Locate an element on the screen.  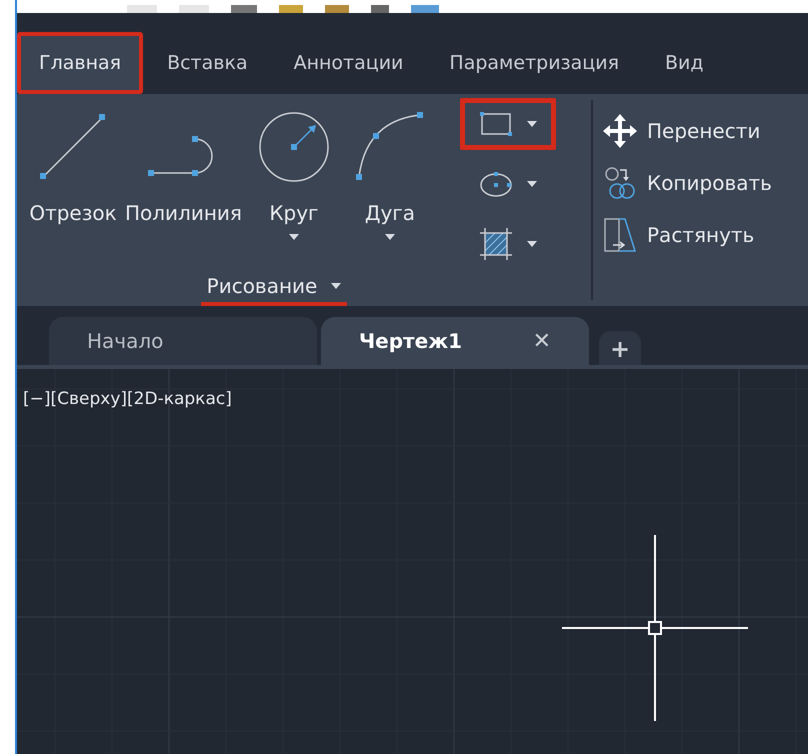
draw-tool-button: Дуга is located at coordinates (390, 175).